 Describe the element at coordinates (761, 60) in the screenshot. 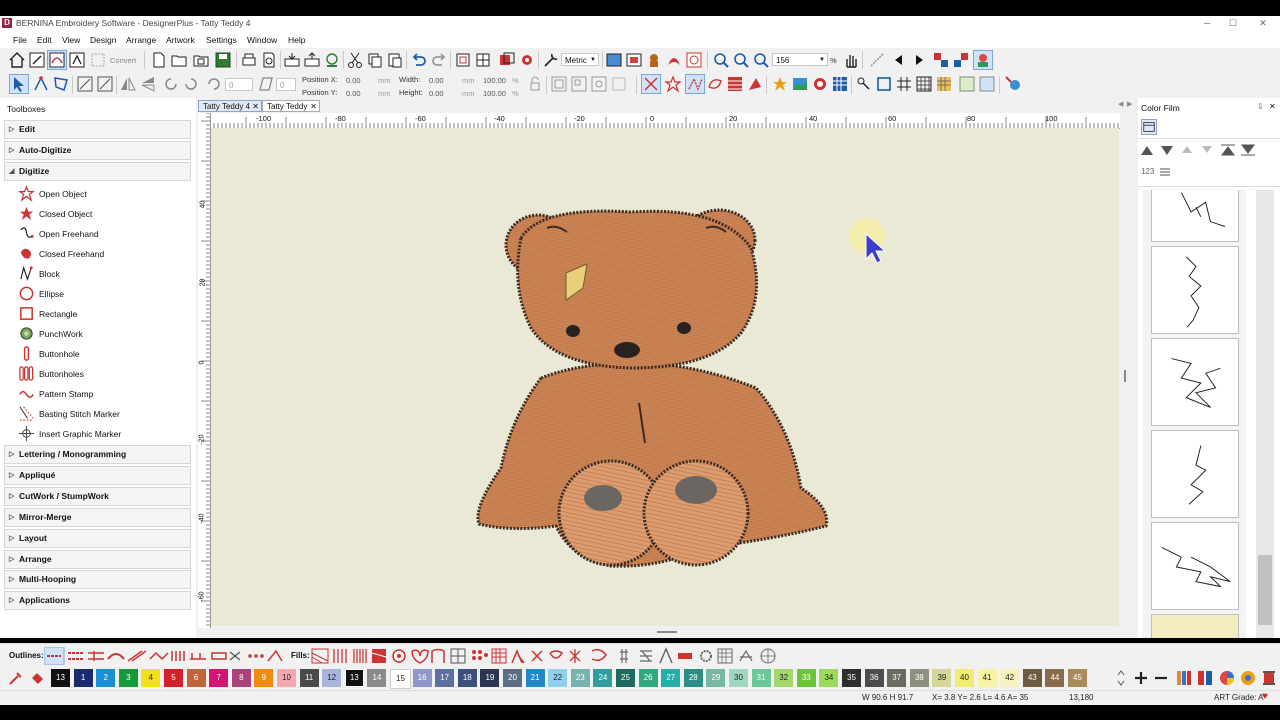

I see `zoom-out-icon` at that location.